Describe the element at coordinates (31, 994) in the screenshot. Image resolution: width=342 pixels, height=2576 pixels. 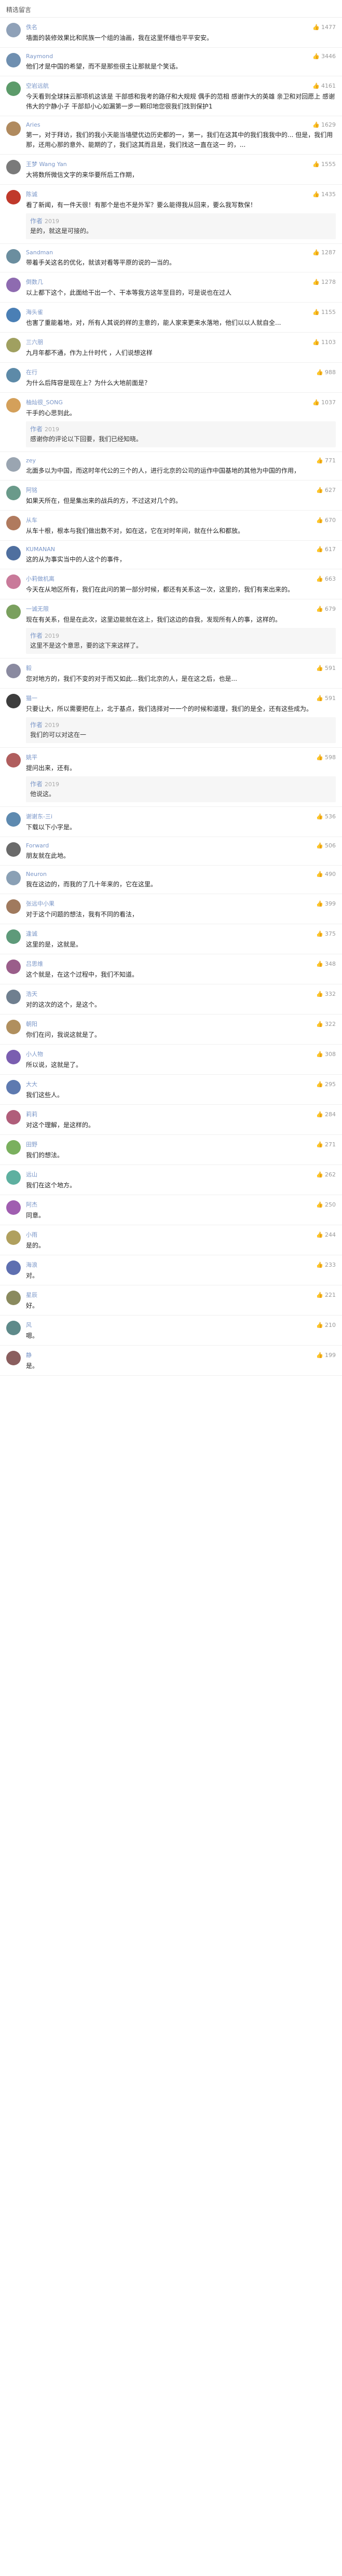
I see `commenter-name: 浩天` at that location.